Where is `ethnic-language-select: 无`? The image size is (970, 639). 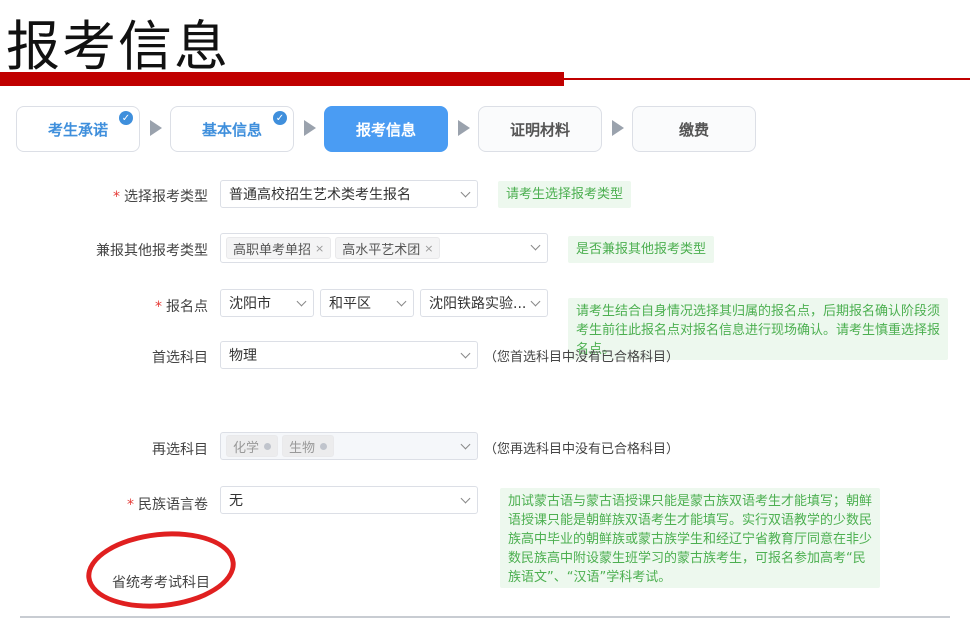
ethnic-language-select: 无 is located at coordinates (349, 500).